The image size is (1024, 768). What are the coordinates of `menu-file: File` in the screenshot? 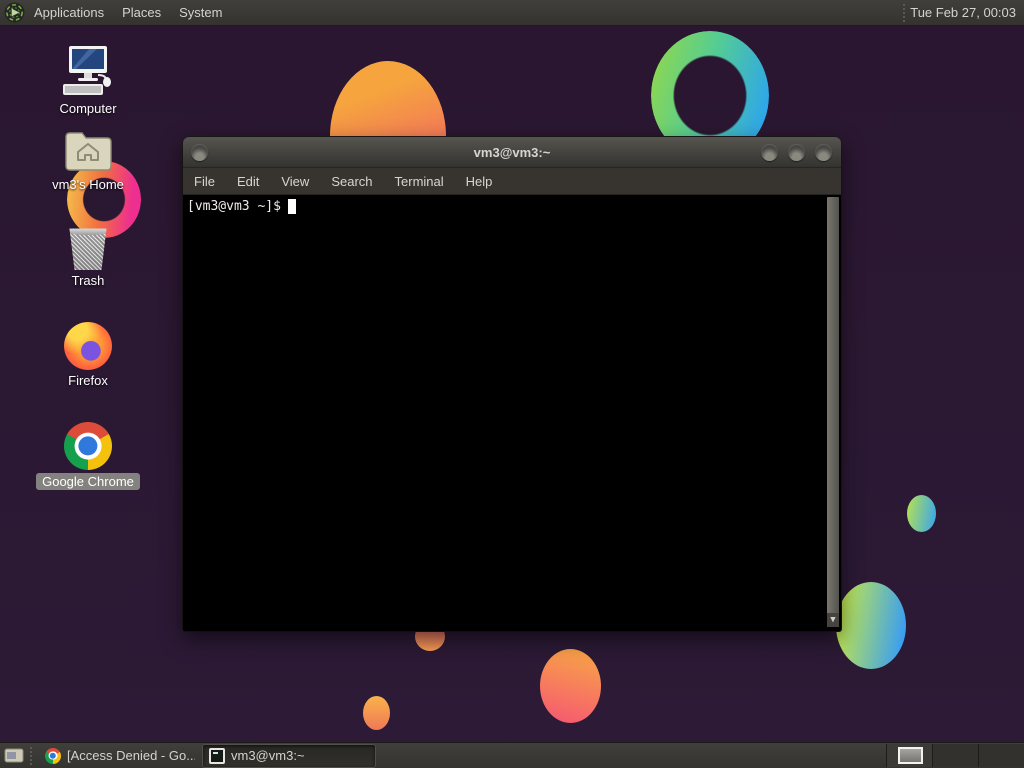 It's located at (204, 181).